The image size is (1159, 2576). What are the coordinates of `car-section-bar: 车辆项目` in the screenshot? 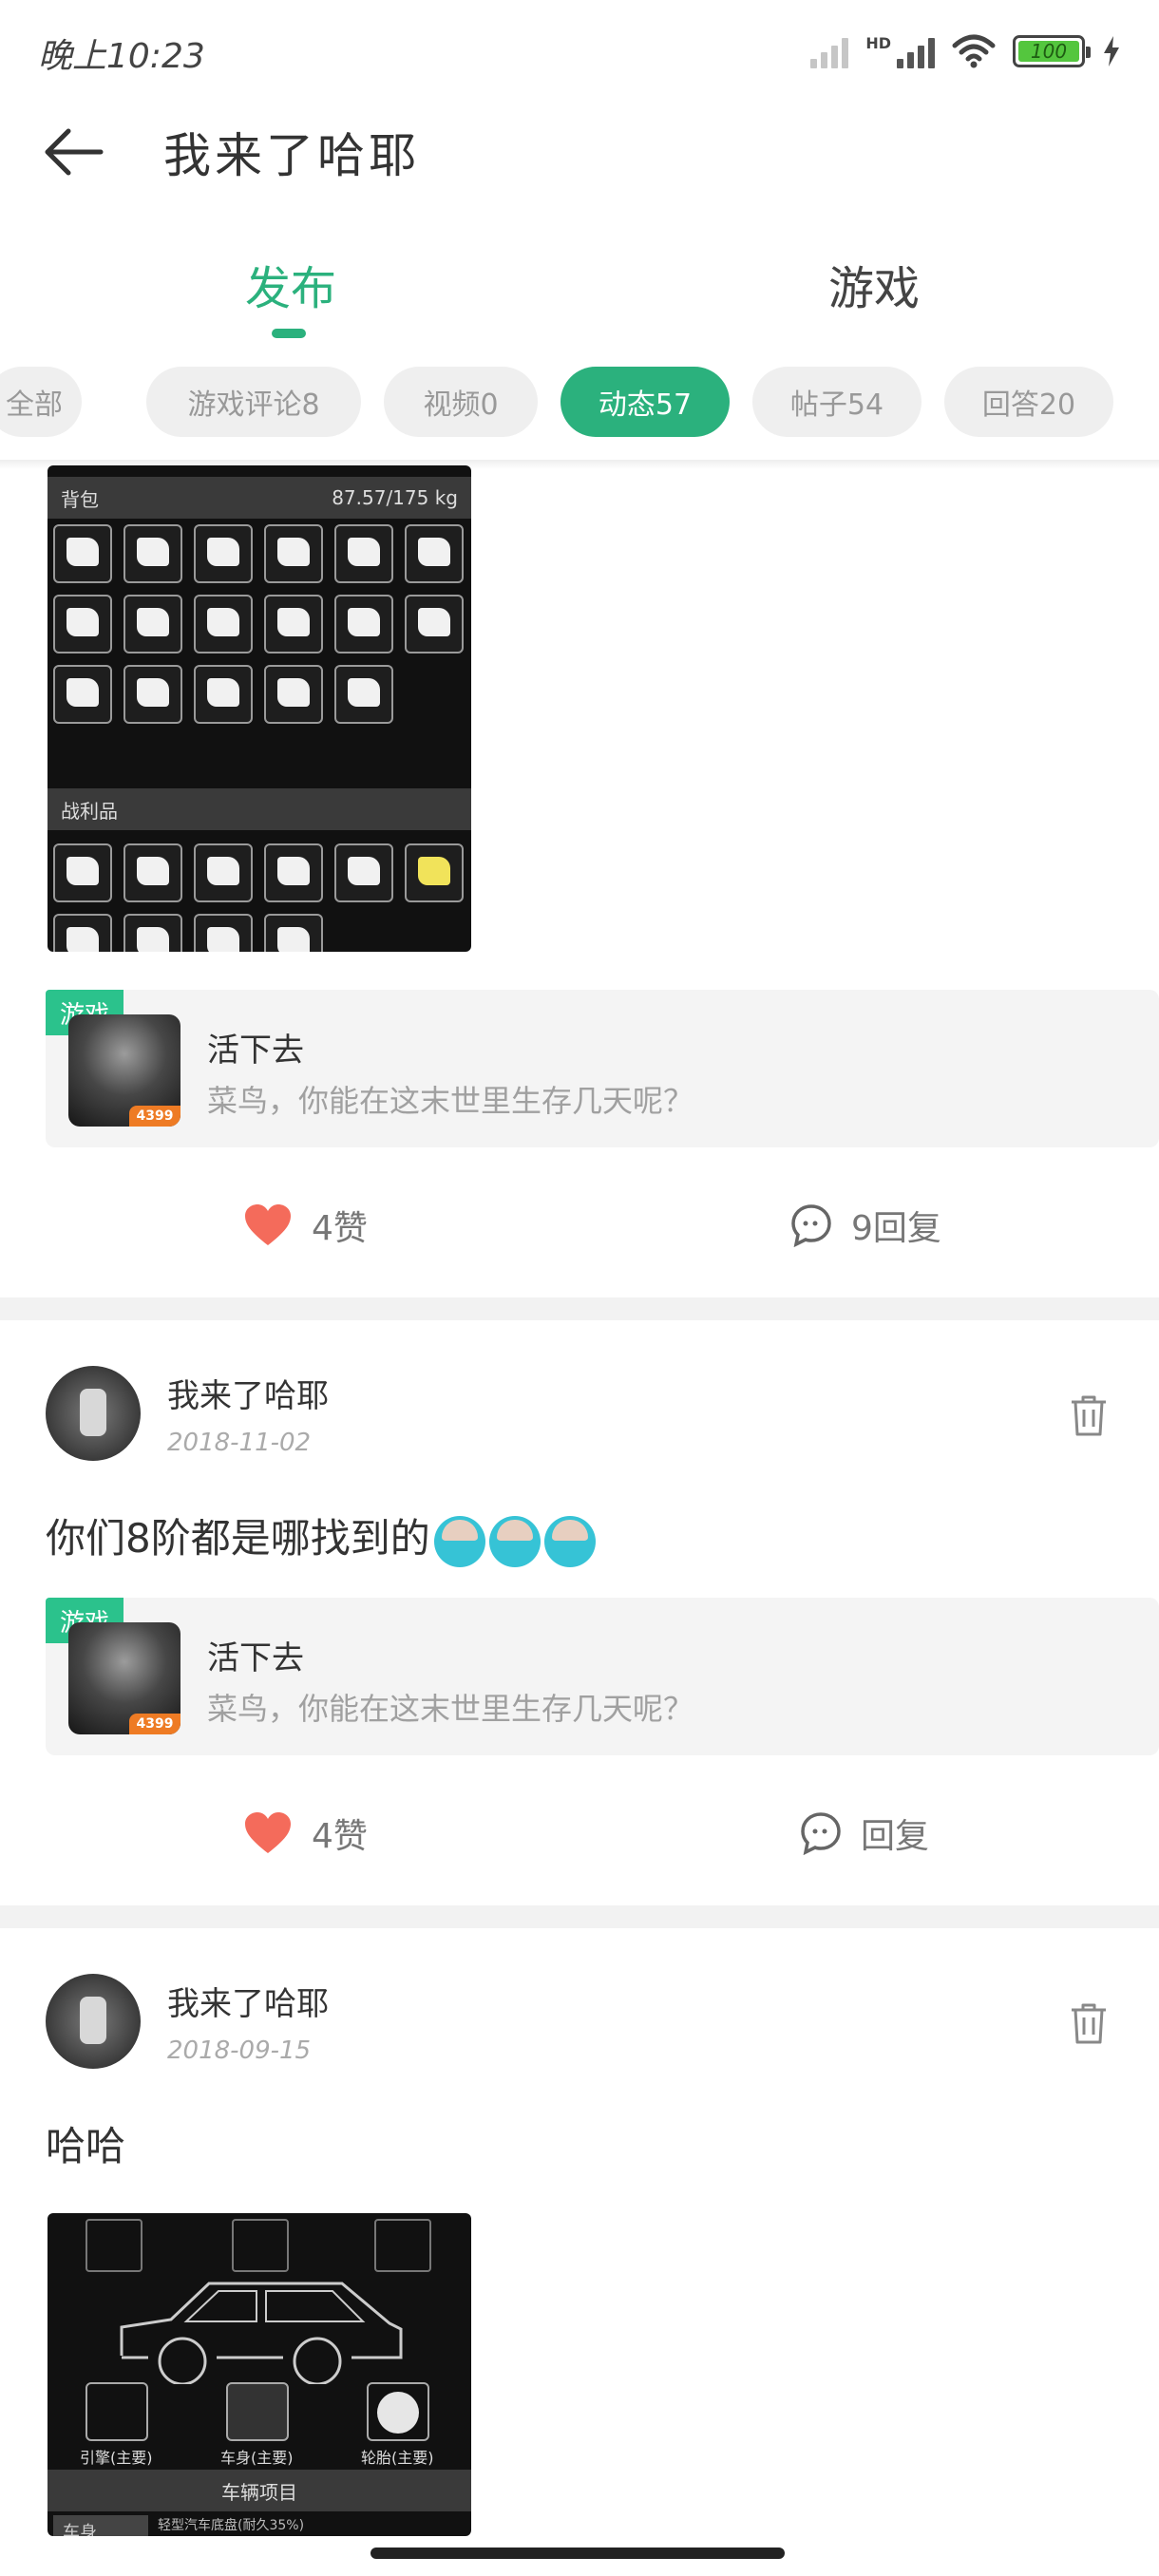 It's located at (259, 2490).